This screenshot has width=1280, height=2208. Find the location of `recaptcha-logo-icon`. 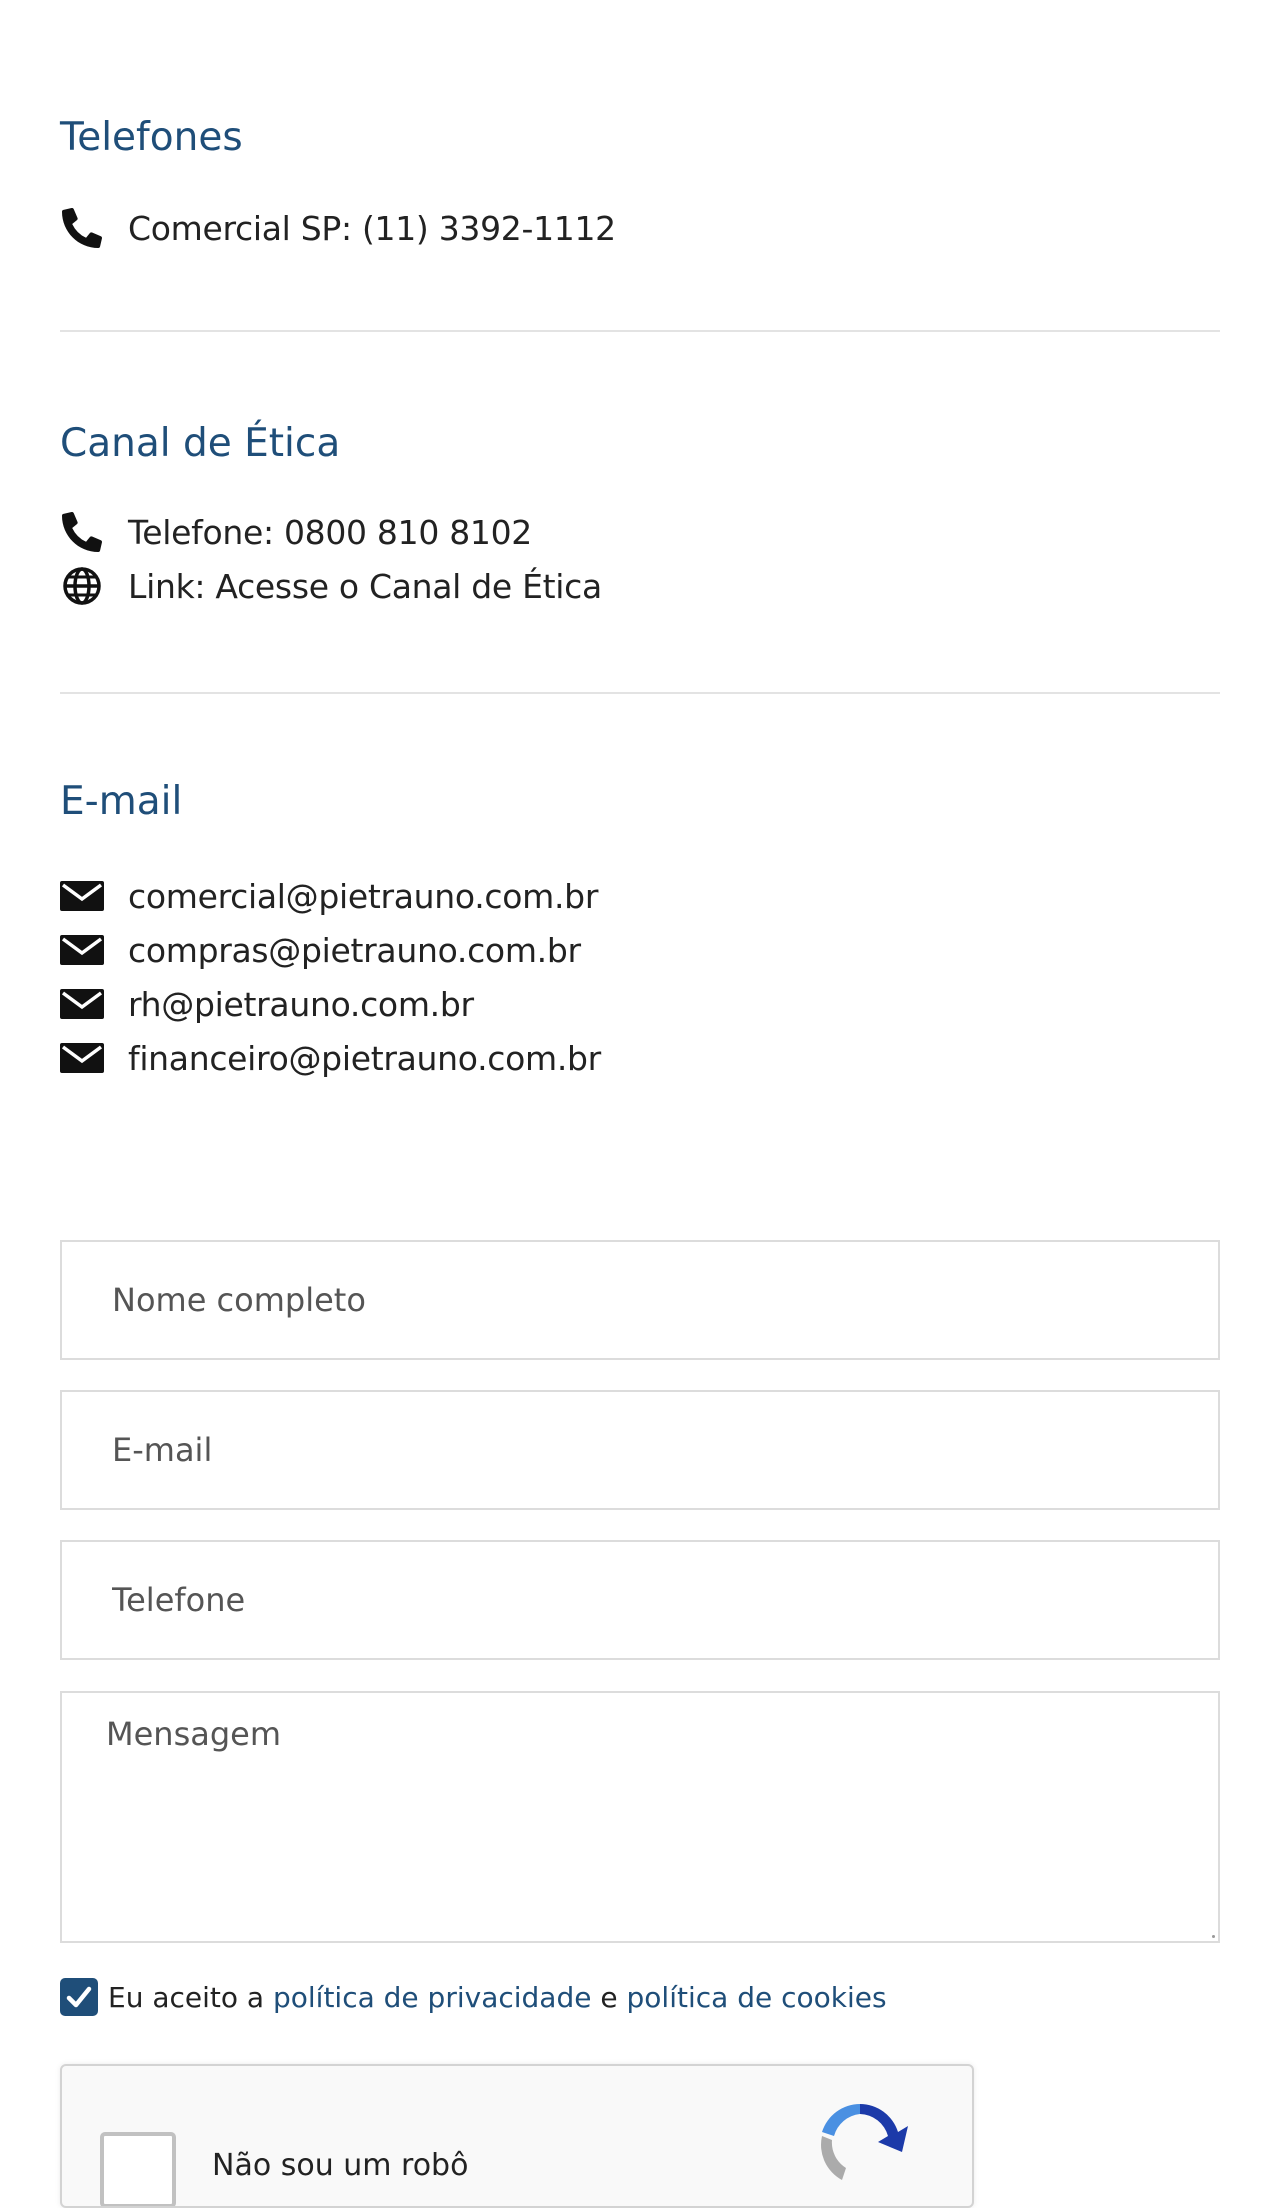

recaptcha-logo-icon is located at coordinates (860, 2146).